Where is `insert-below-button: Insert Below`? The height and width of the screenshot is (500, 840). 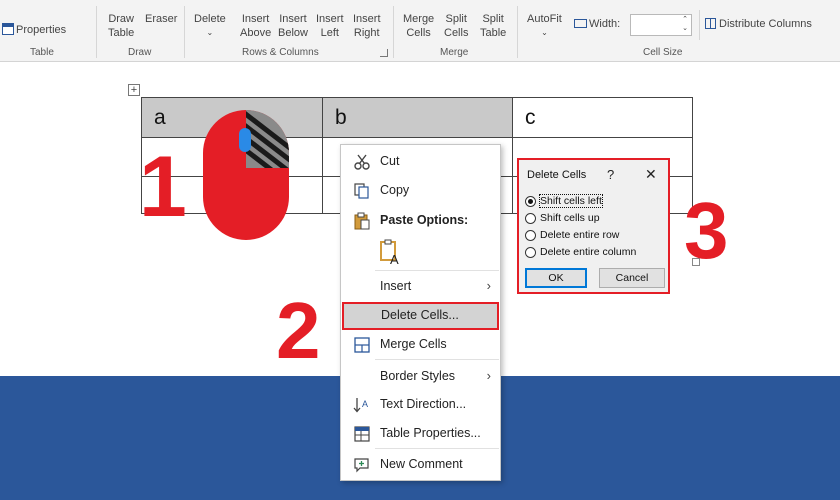
insert-below-button: Insert Below is located at coordinates (293, 26).